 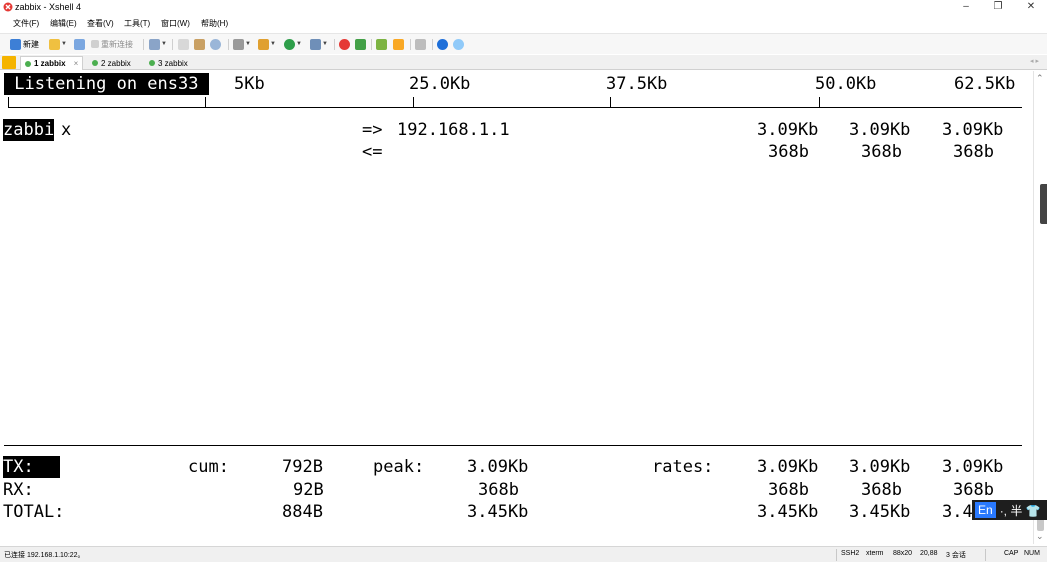 What do you see at coordinates (398, 44) in the screenshot?
I see `lock-button` at bounding box center [398, 44].